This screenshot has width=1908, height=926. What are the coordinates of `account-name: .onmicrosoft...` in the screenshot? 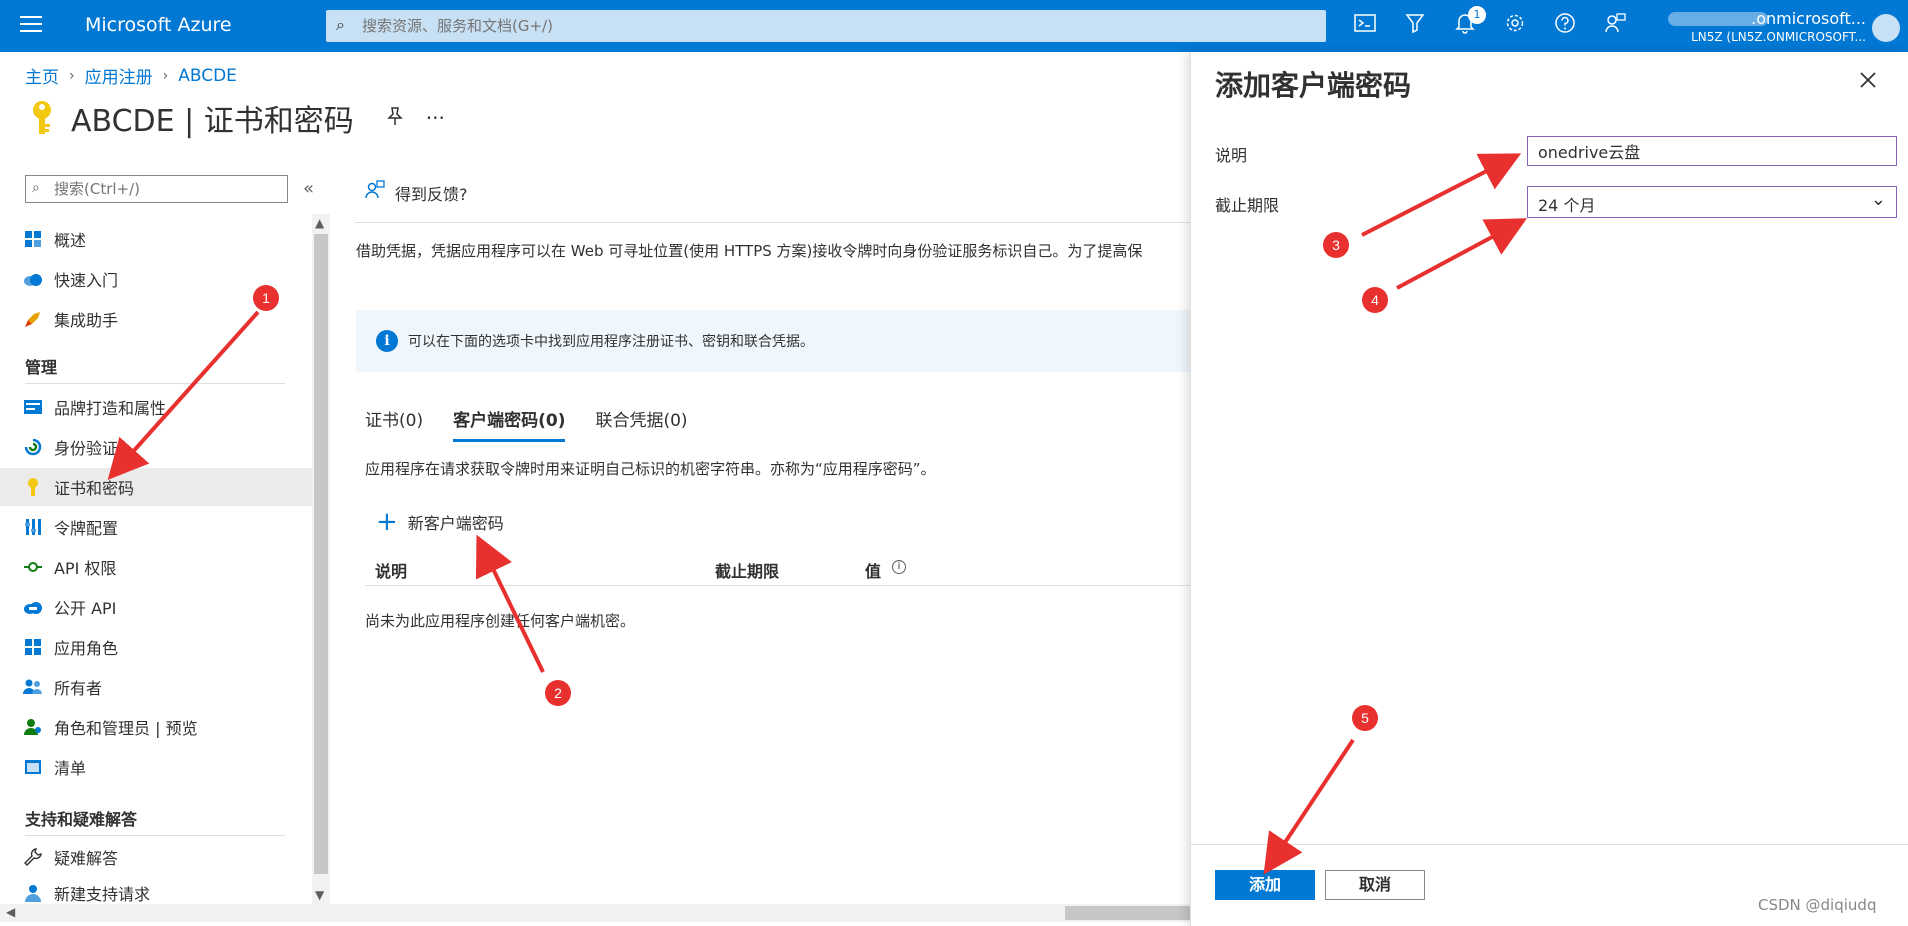 It's located at (1808, 18).